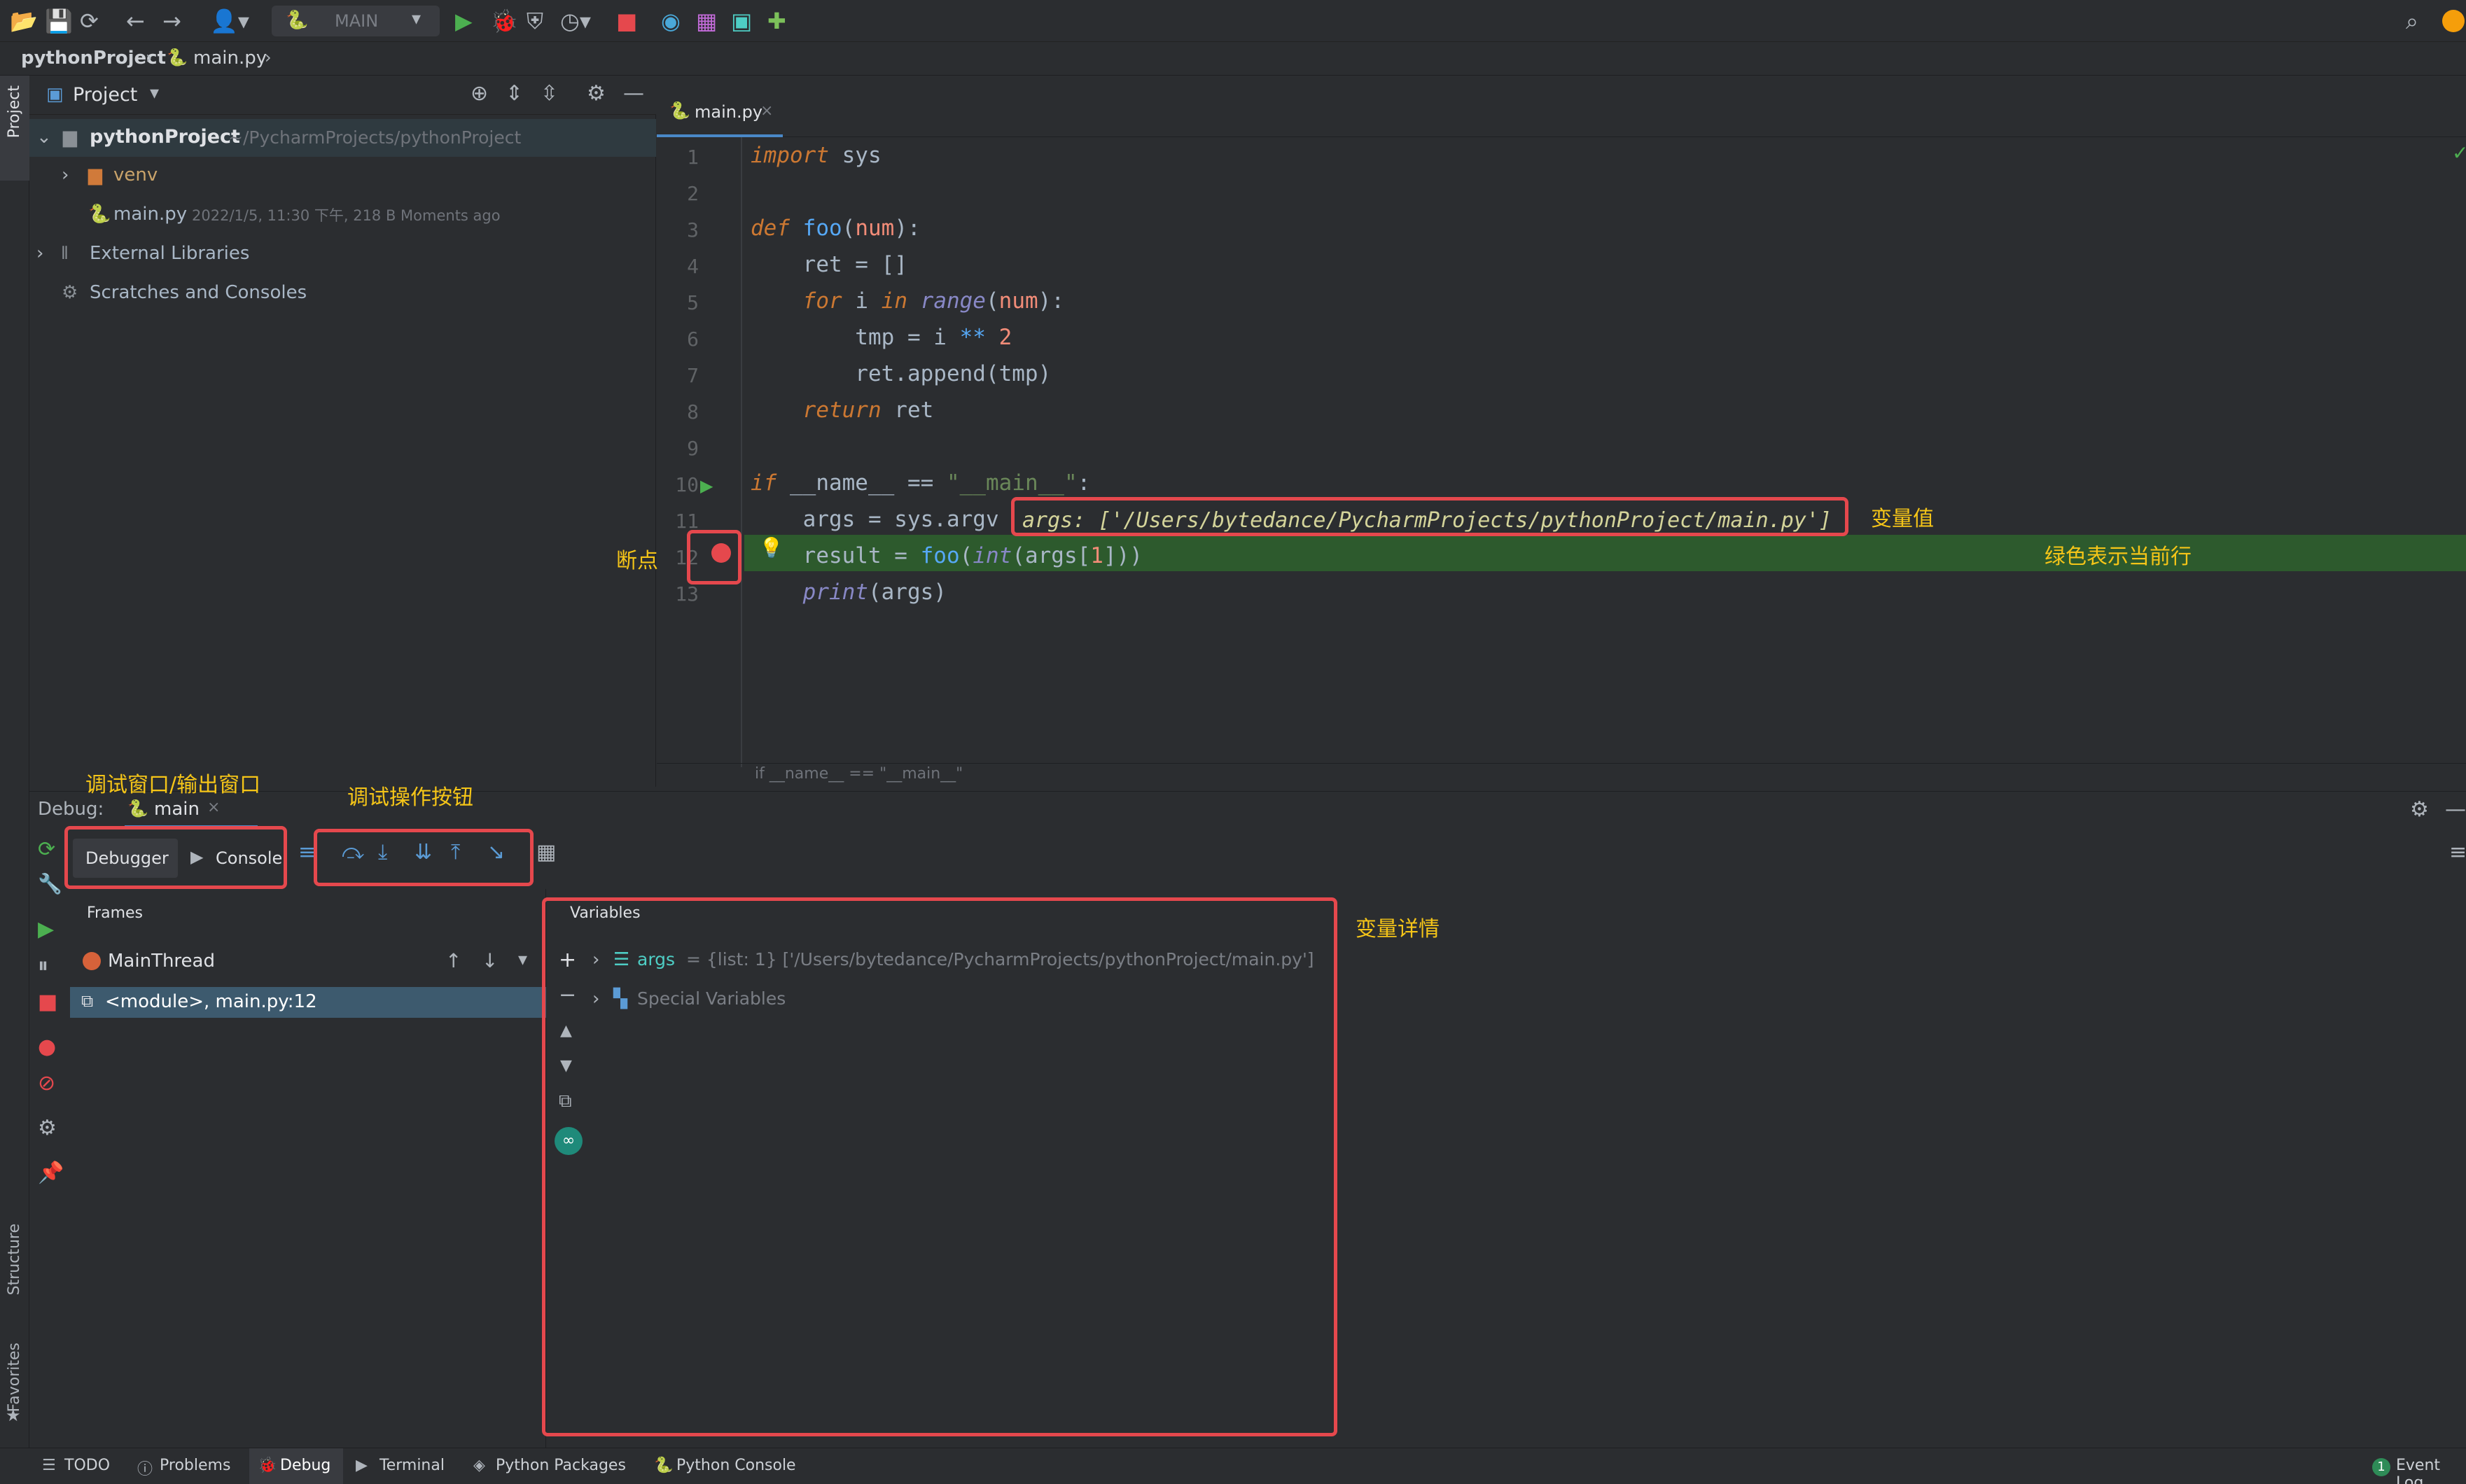 The image size is (2466, 1484). Describe the element at coordinates (105, 95) in the screenshot. I see `project-view-title: Project` at that location.